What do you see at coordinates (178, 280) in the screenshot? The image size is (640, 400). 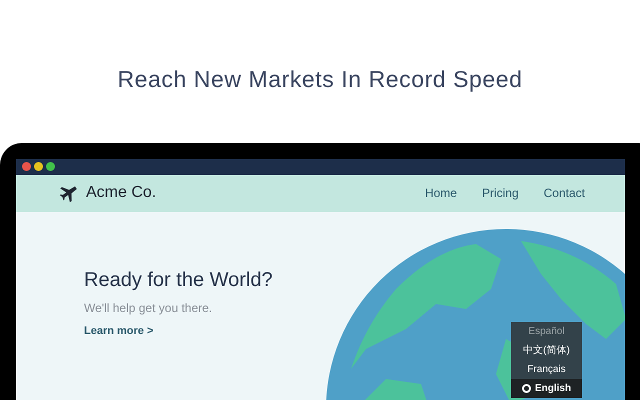 I see `hero-title: Ready for the World?` at bounding box center [178, 280].